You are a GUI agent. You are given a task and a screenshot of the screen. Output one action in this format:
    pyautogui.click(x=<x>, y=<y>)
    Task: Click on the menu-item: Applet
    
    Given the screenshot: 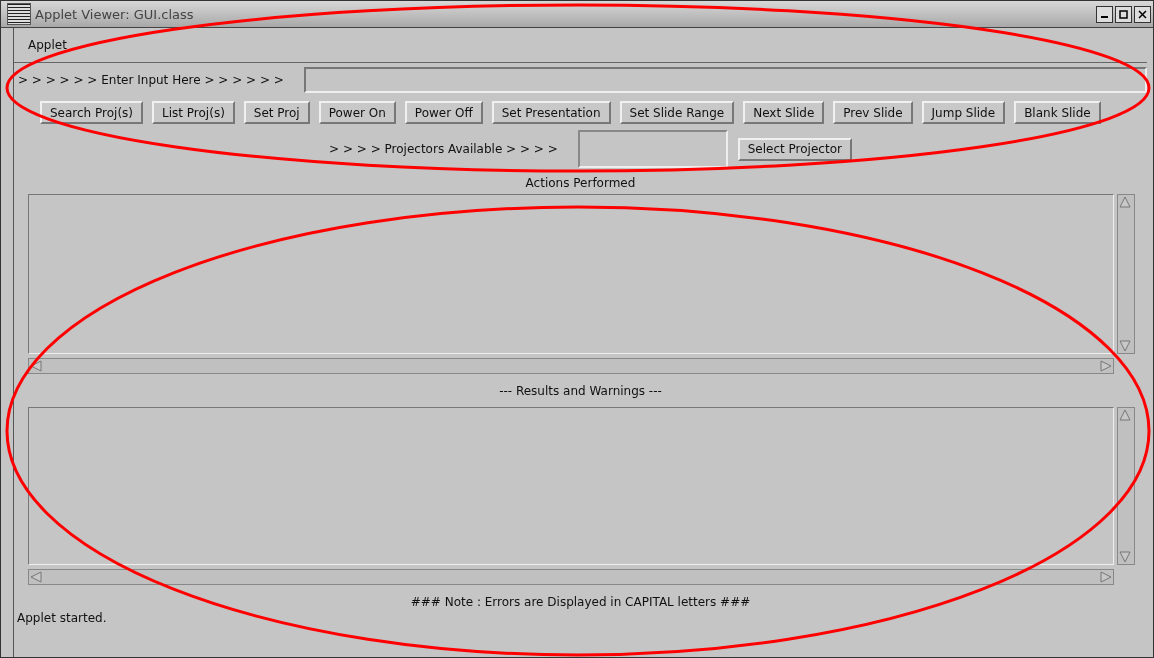 What is the action you would take?
    pyautogui.click(x=47, y=45)
    